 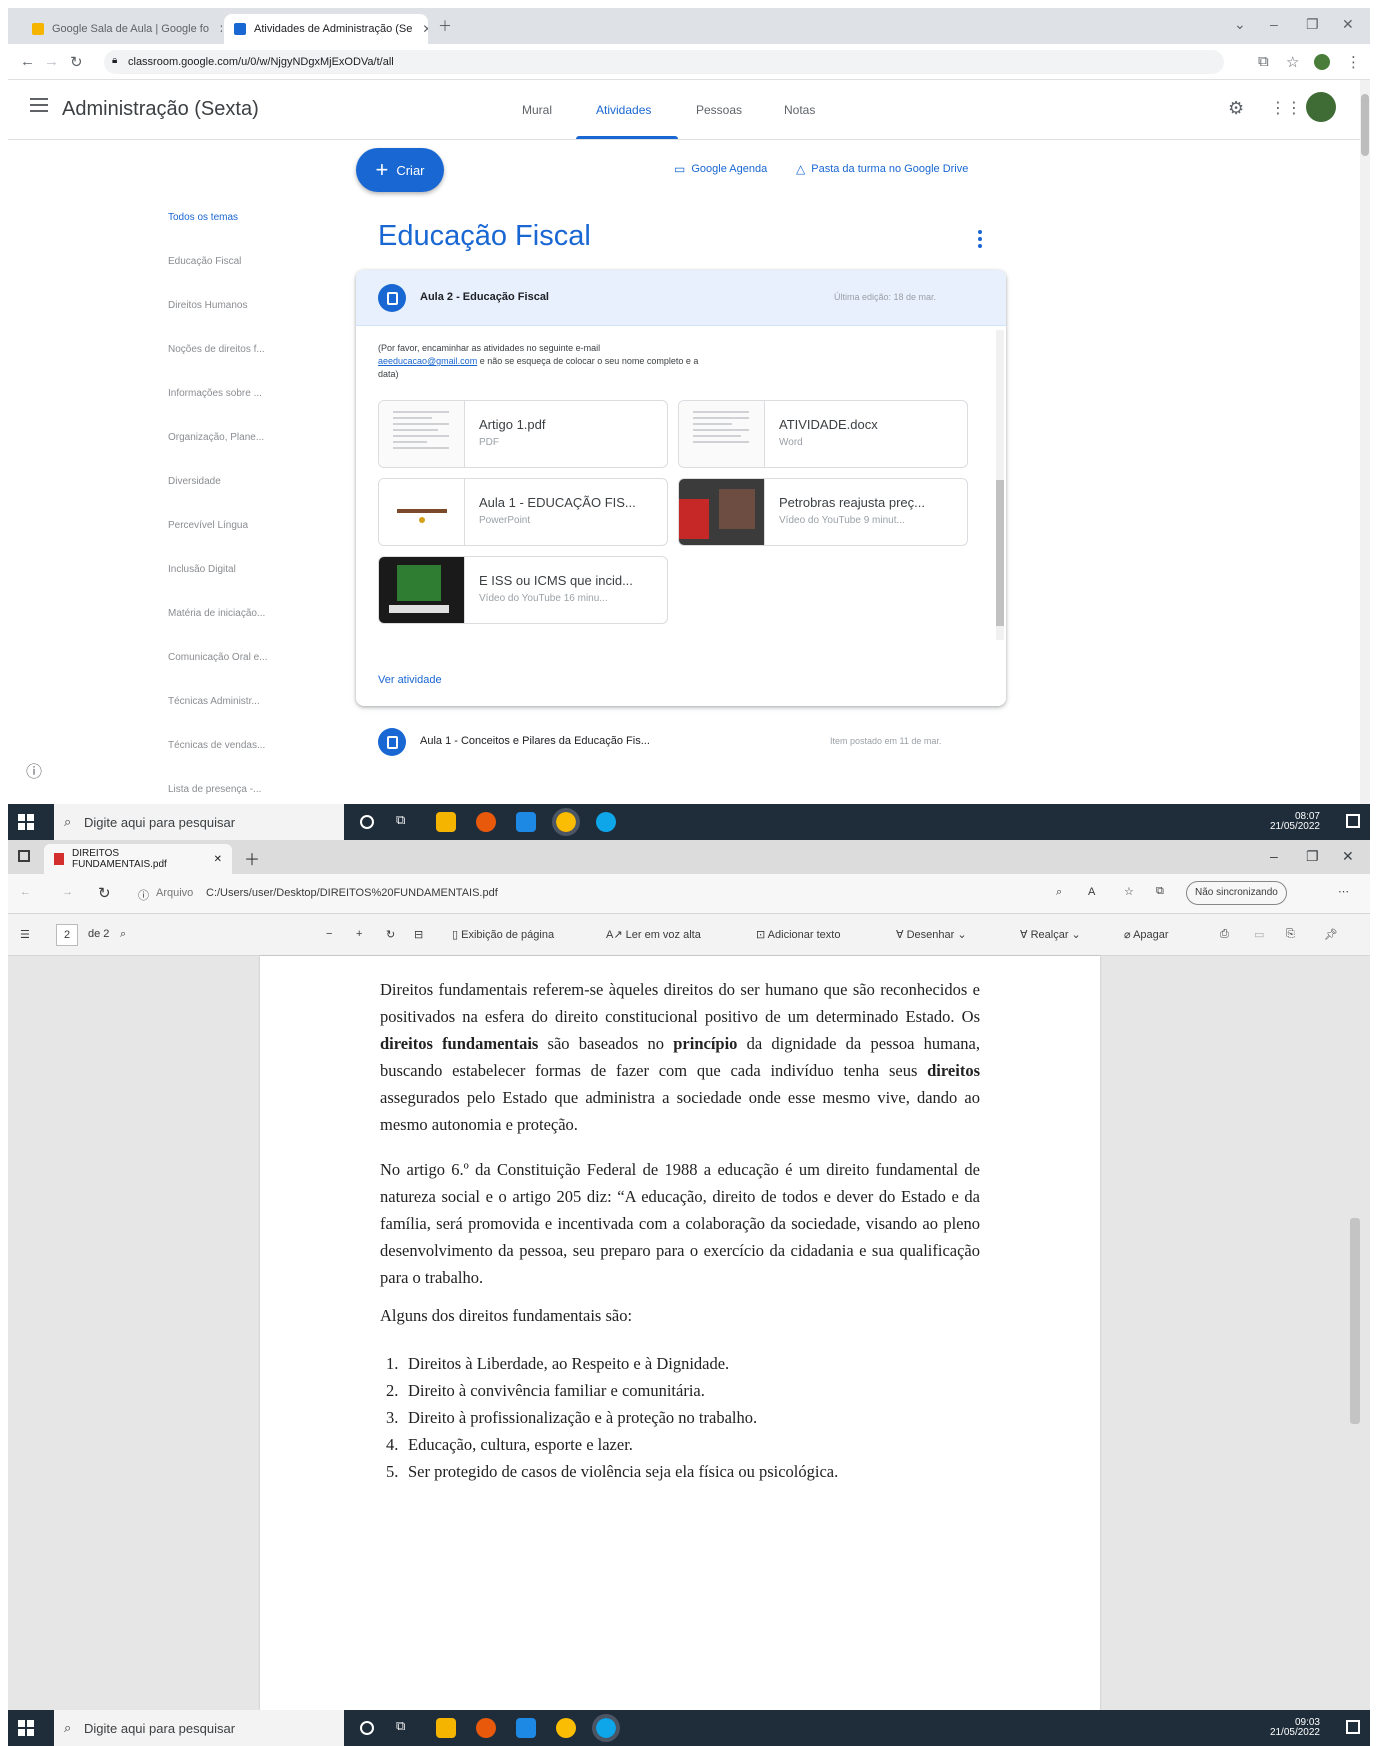 I want to click on create-button: + Criar, so click(x=400, y=170).